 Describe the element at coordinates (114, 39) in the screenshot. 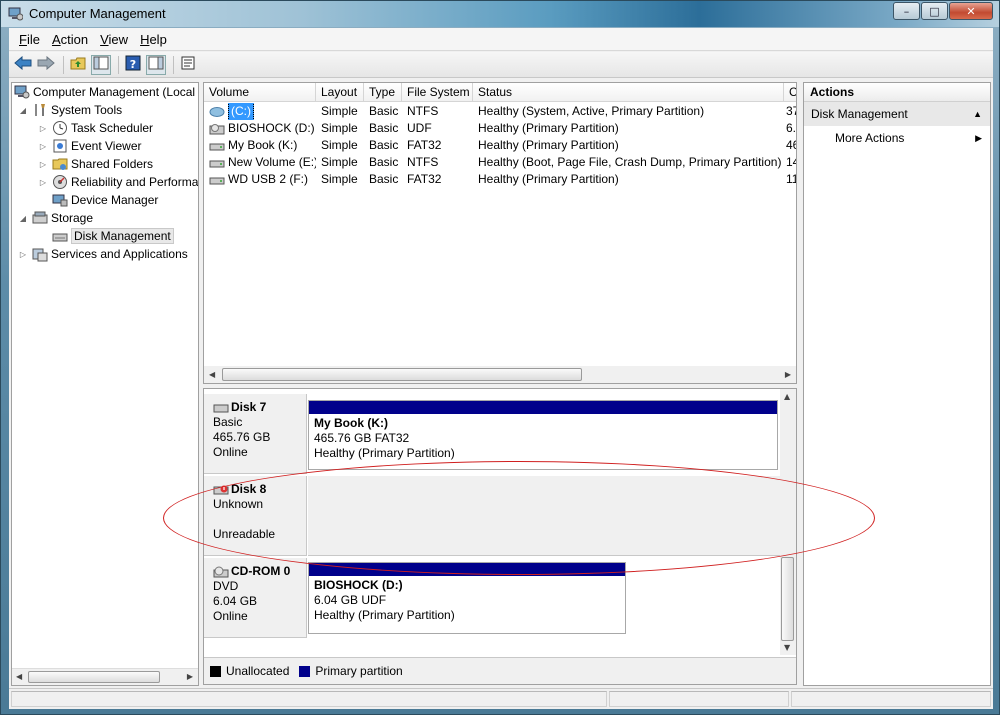

I see `menu-view: View` at that location.